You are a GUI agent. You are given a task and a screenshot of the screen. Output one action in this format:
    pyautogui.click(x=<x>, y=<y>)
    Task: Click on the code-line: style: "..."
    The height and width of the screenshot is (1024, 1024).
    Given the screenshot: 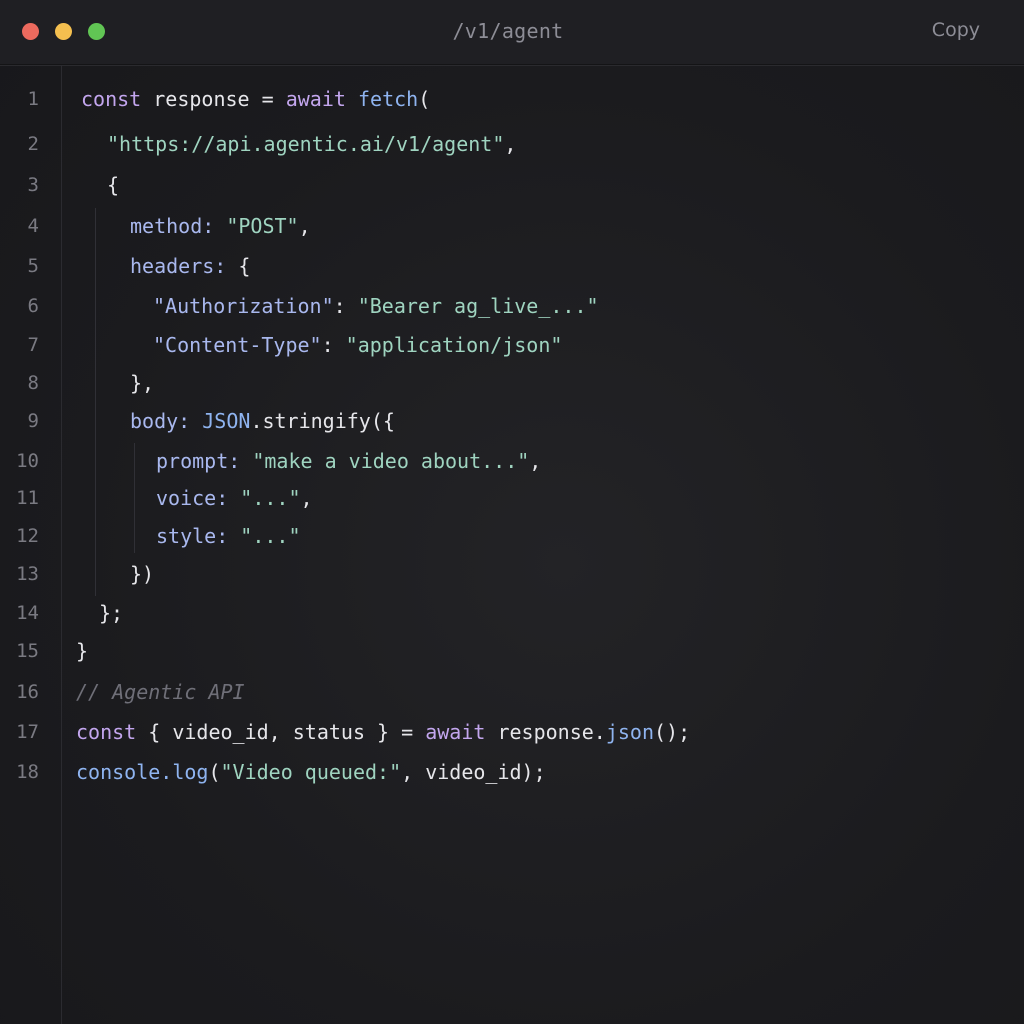 What is the action you would take?
    pyautogui.click(x=228, y=536)
    